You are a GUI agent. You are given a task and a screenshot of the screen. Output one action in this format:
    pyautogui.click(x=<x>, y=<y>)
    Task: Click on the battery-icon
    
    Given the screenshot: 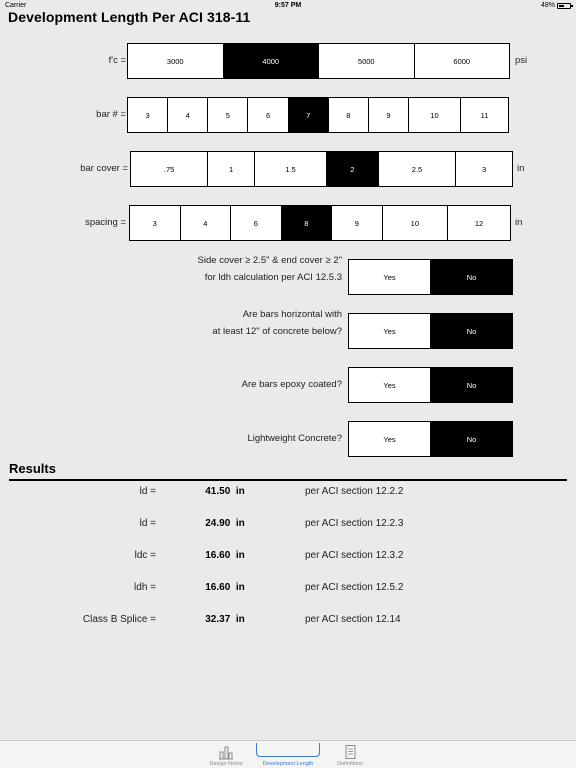 What is the action you would take?
    pyautogui.click(x=565, y=6)
    